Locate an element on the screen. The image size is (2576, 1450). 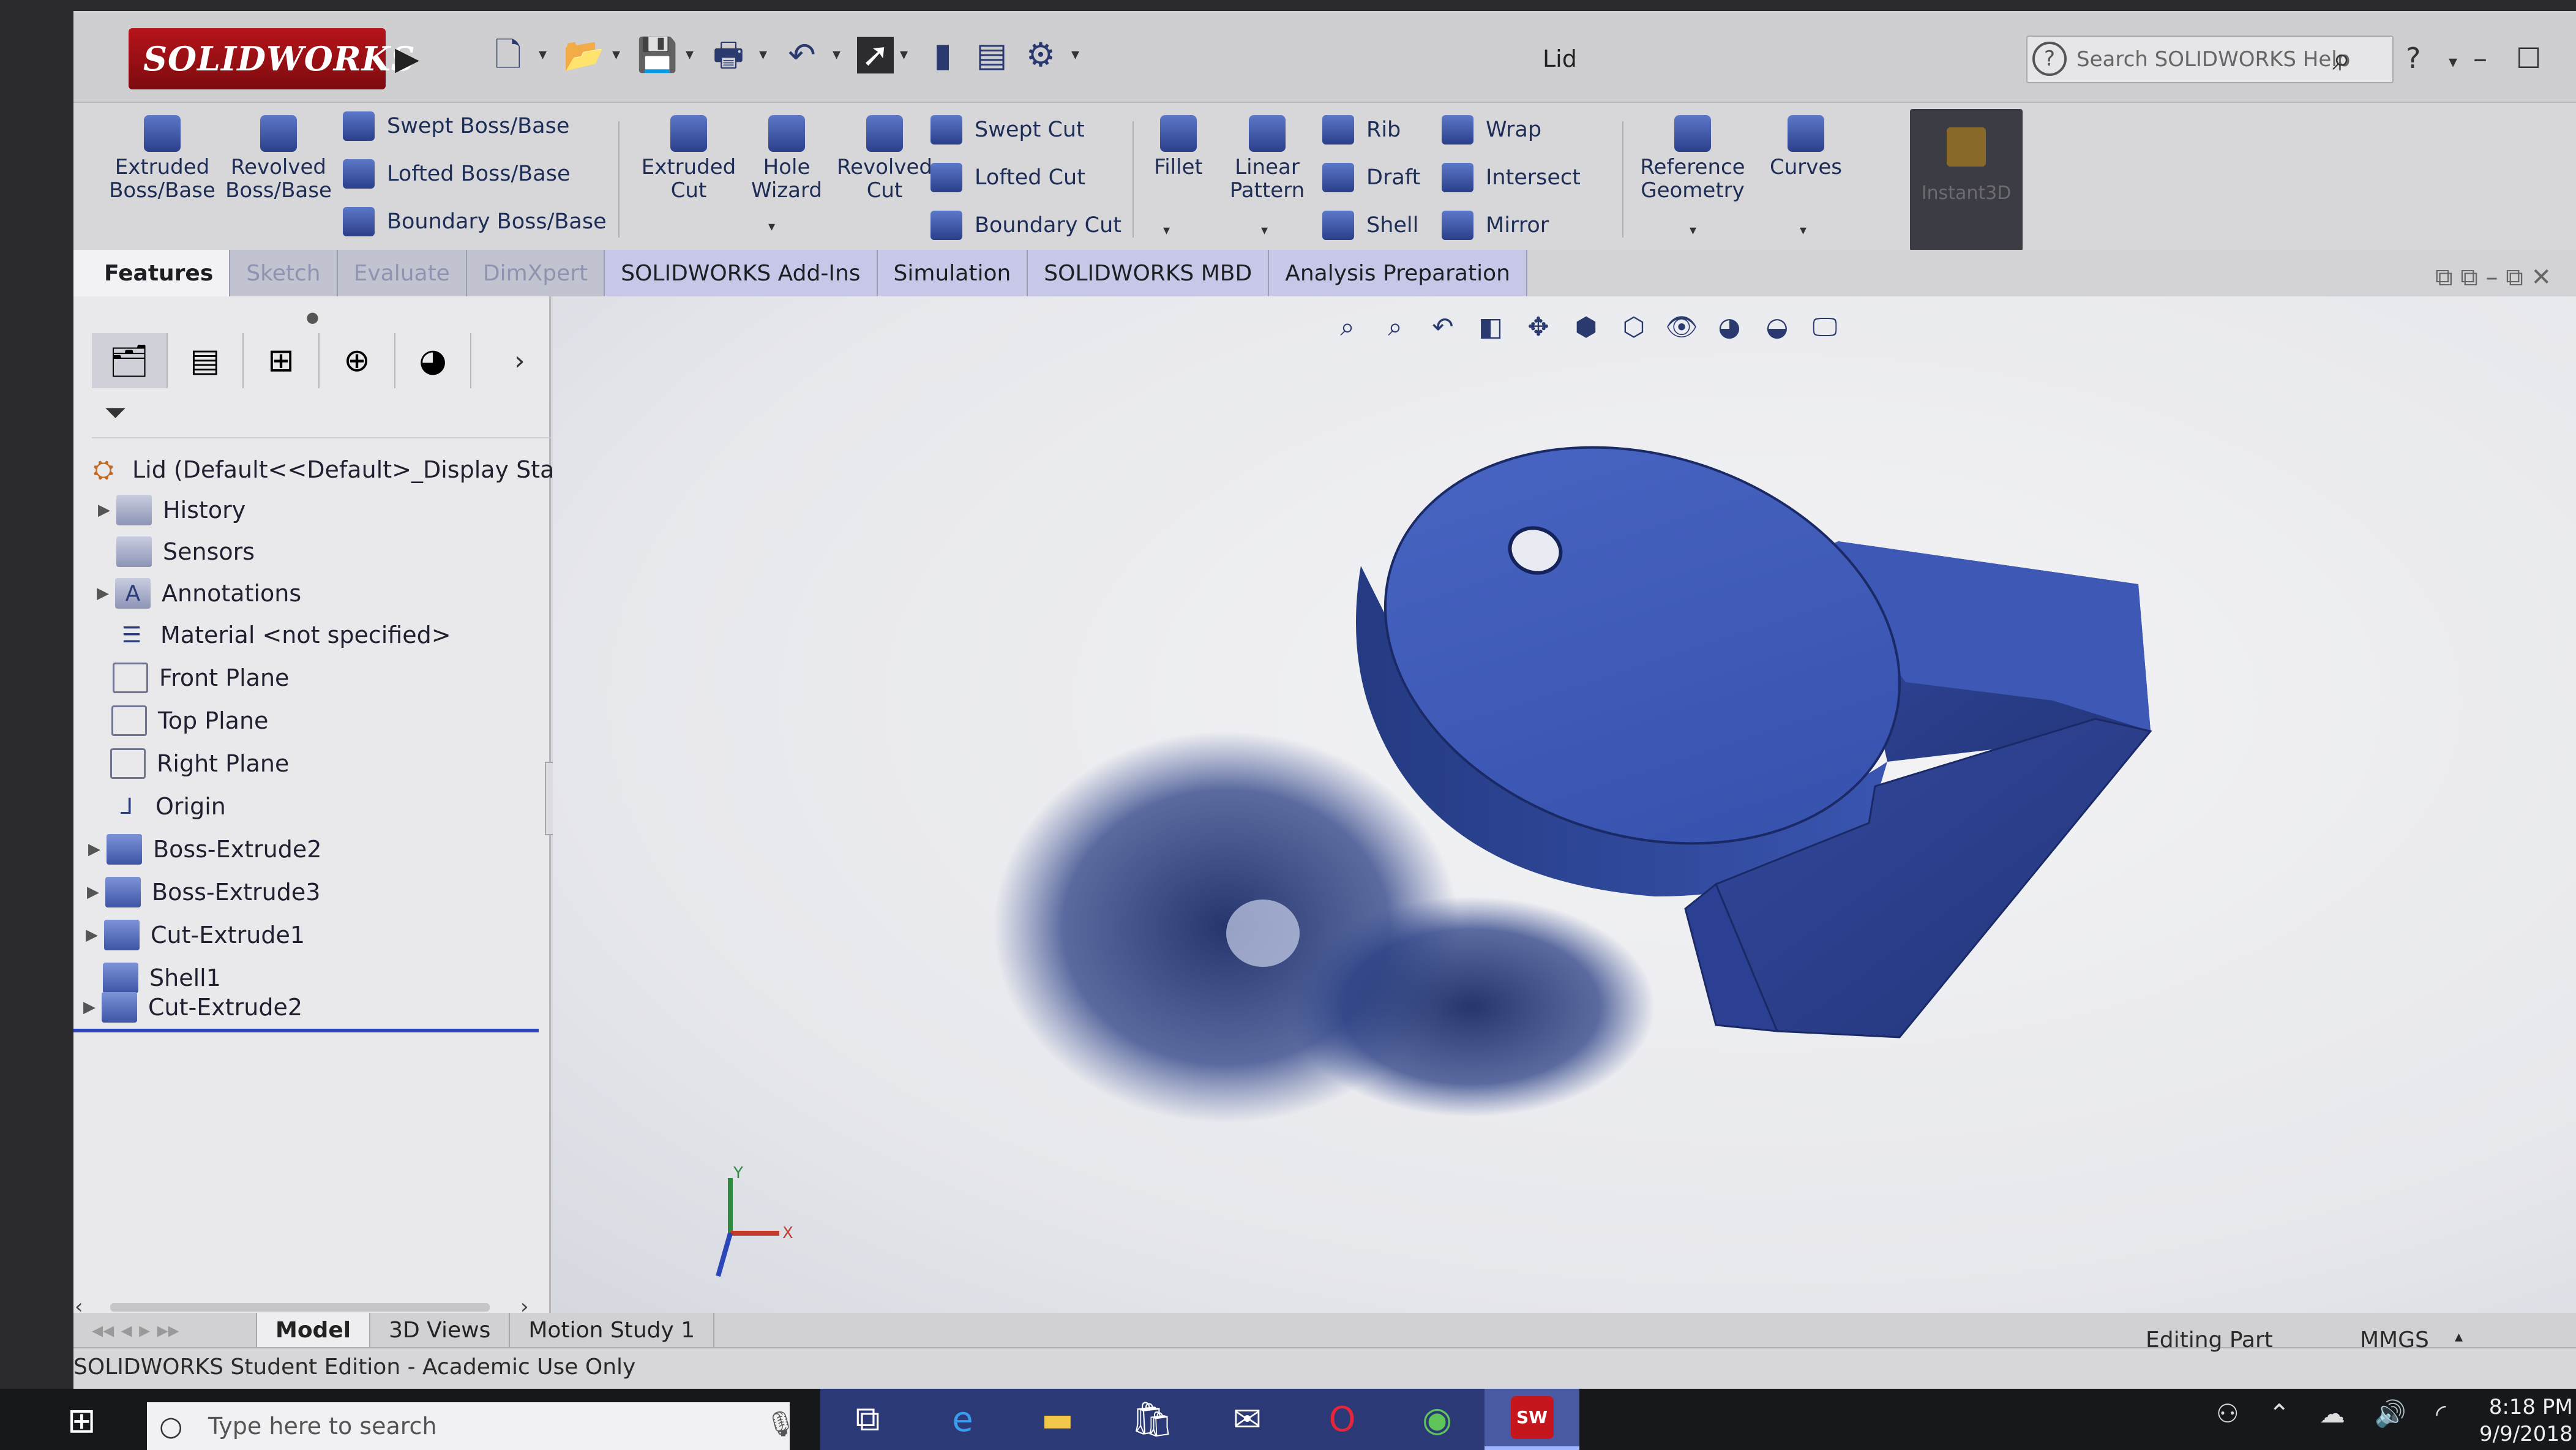
undo-icon: ↶ is located at coordinates (802, 55).